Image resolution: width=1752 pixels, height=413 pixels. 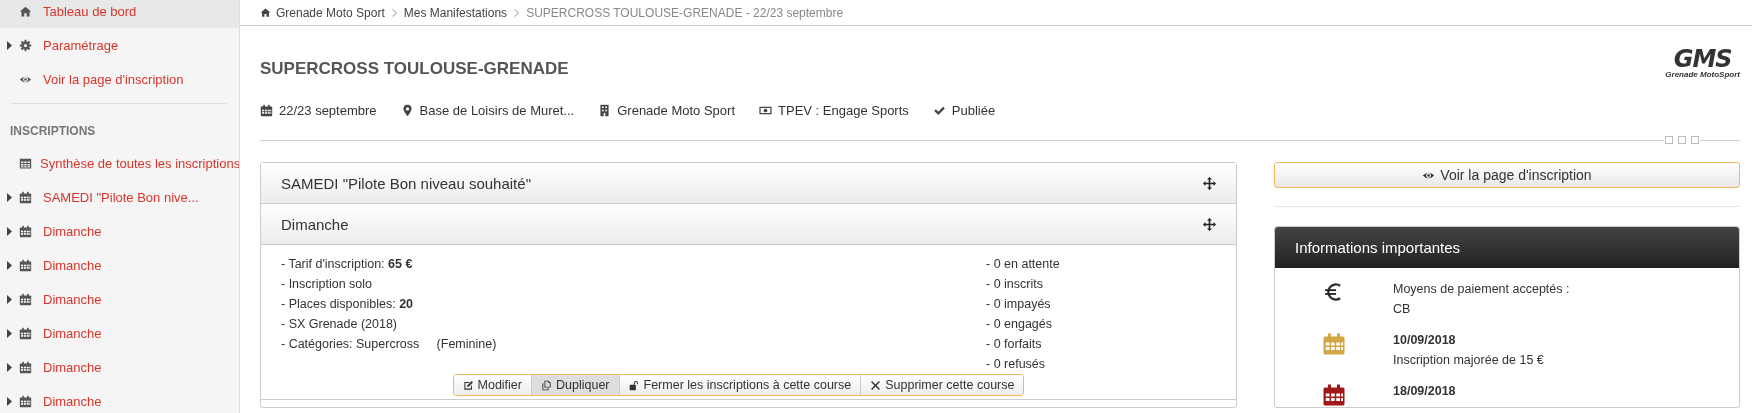 I want to click on logo: GMS Grenade MotoSport, so click(x=1702, y=63).